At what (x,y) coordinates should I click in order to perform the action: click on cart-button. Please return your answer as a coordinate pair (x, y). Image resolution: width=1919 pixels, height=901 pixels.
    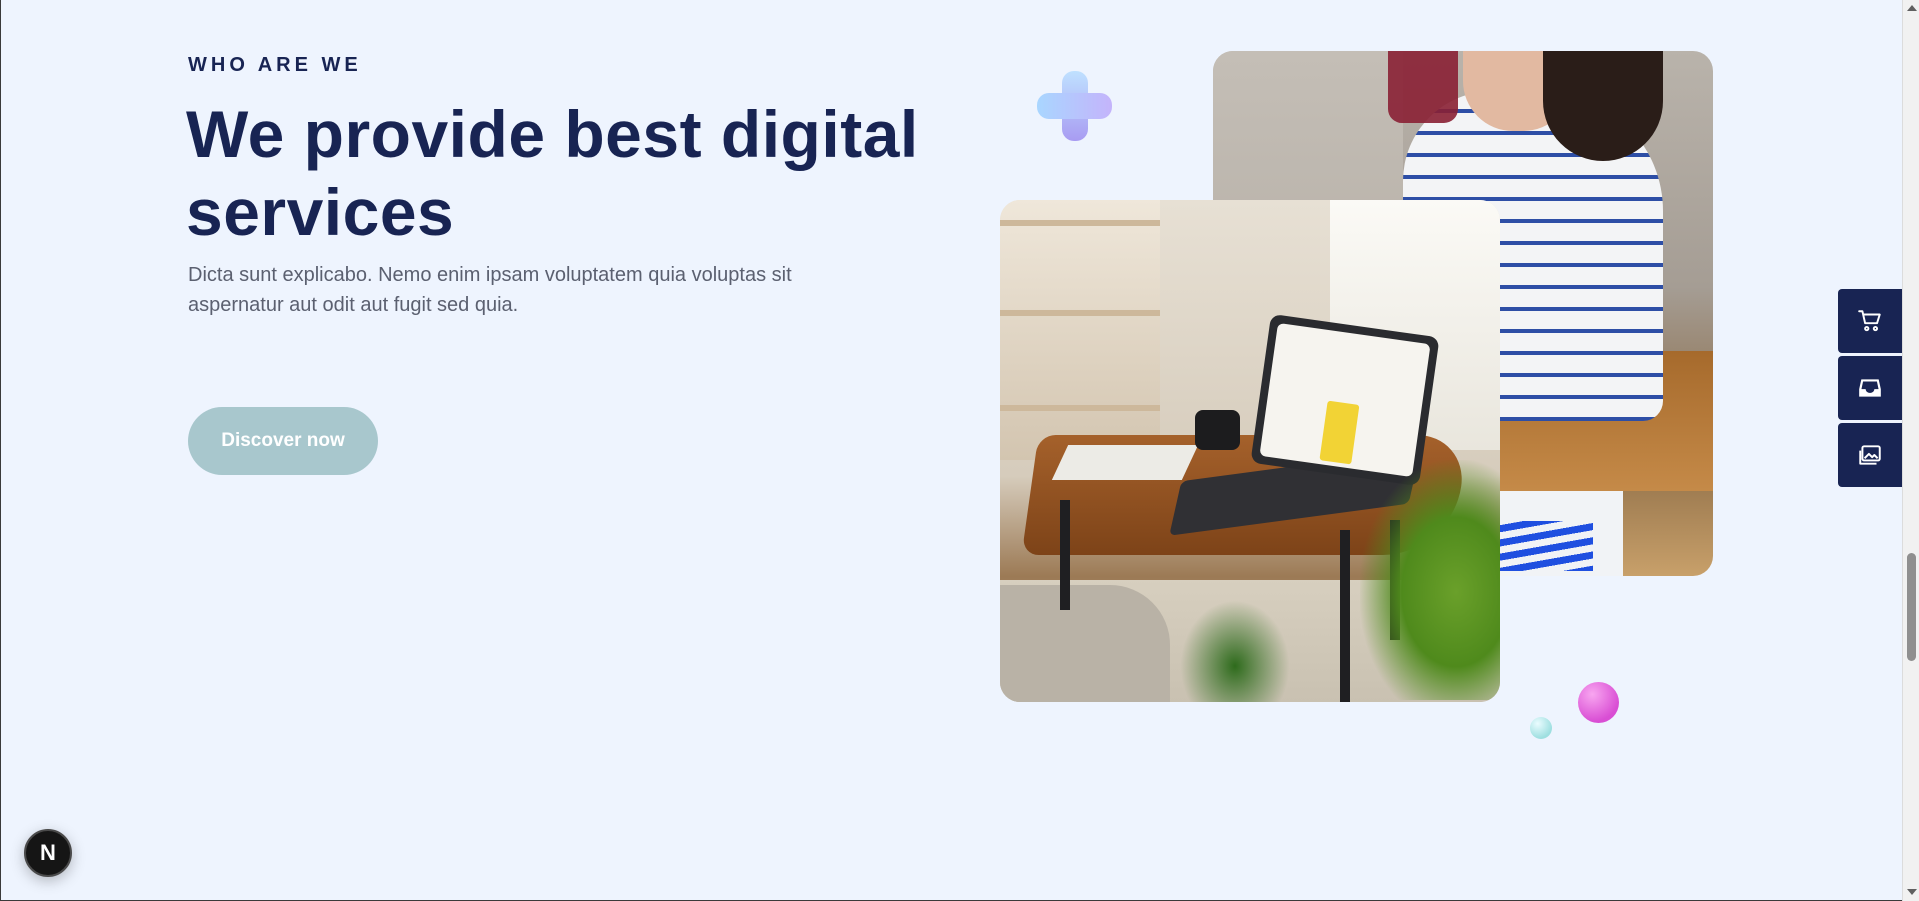
    Looking at the image, I should click on (1870, 321).